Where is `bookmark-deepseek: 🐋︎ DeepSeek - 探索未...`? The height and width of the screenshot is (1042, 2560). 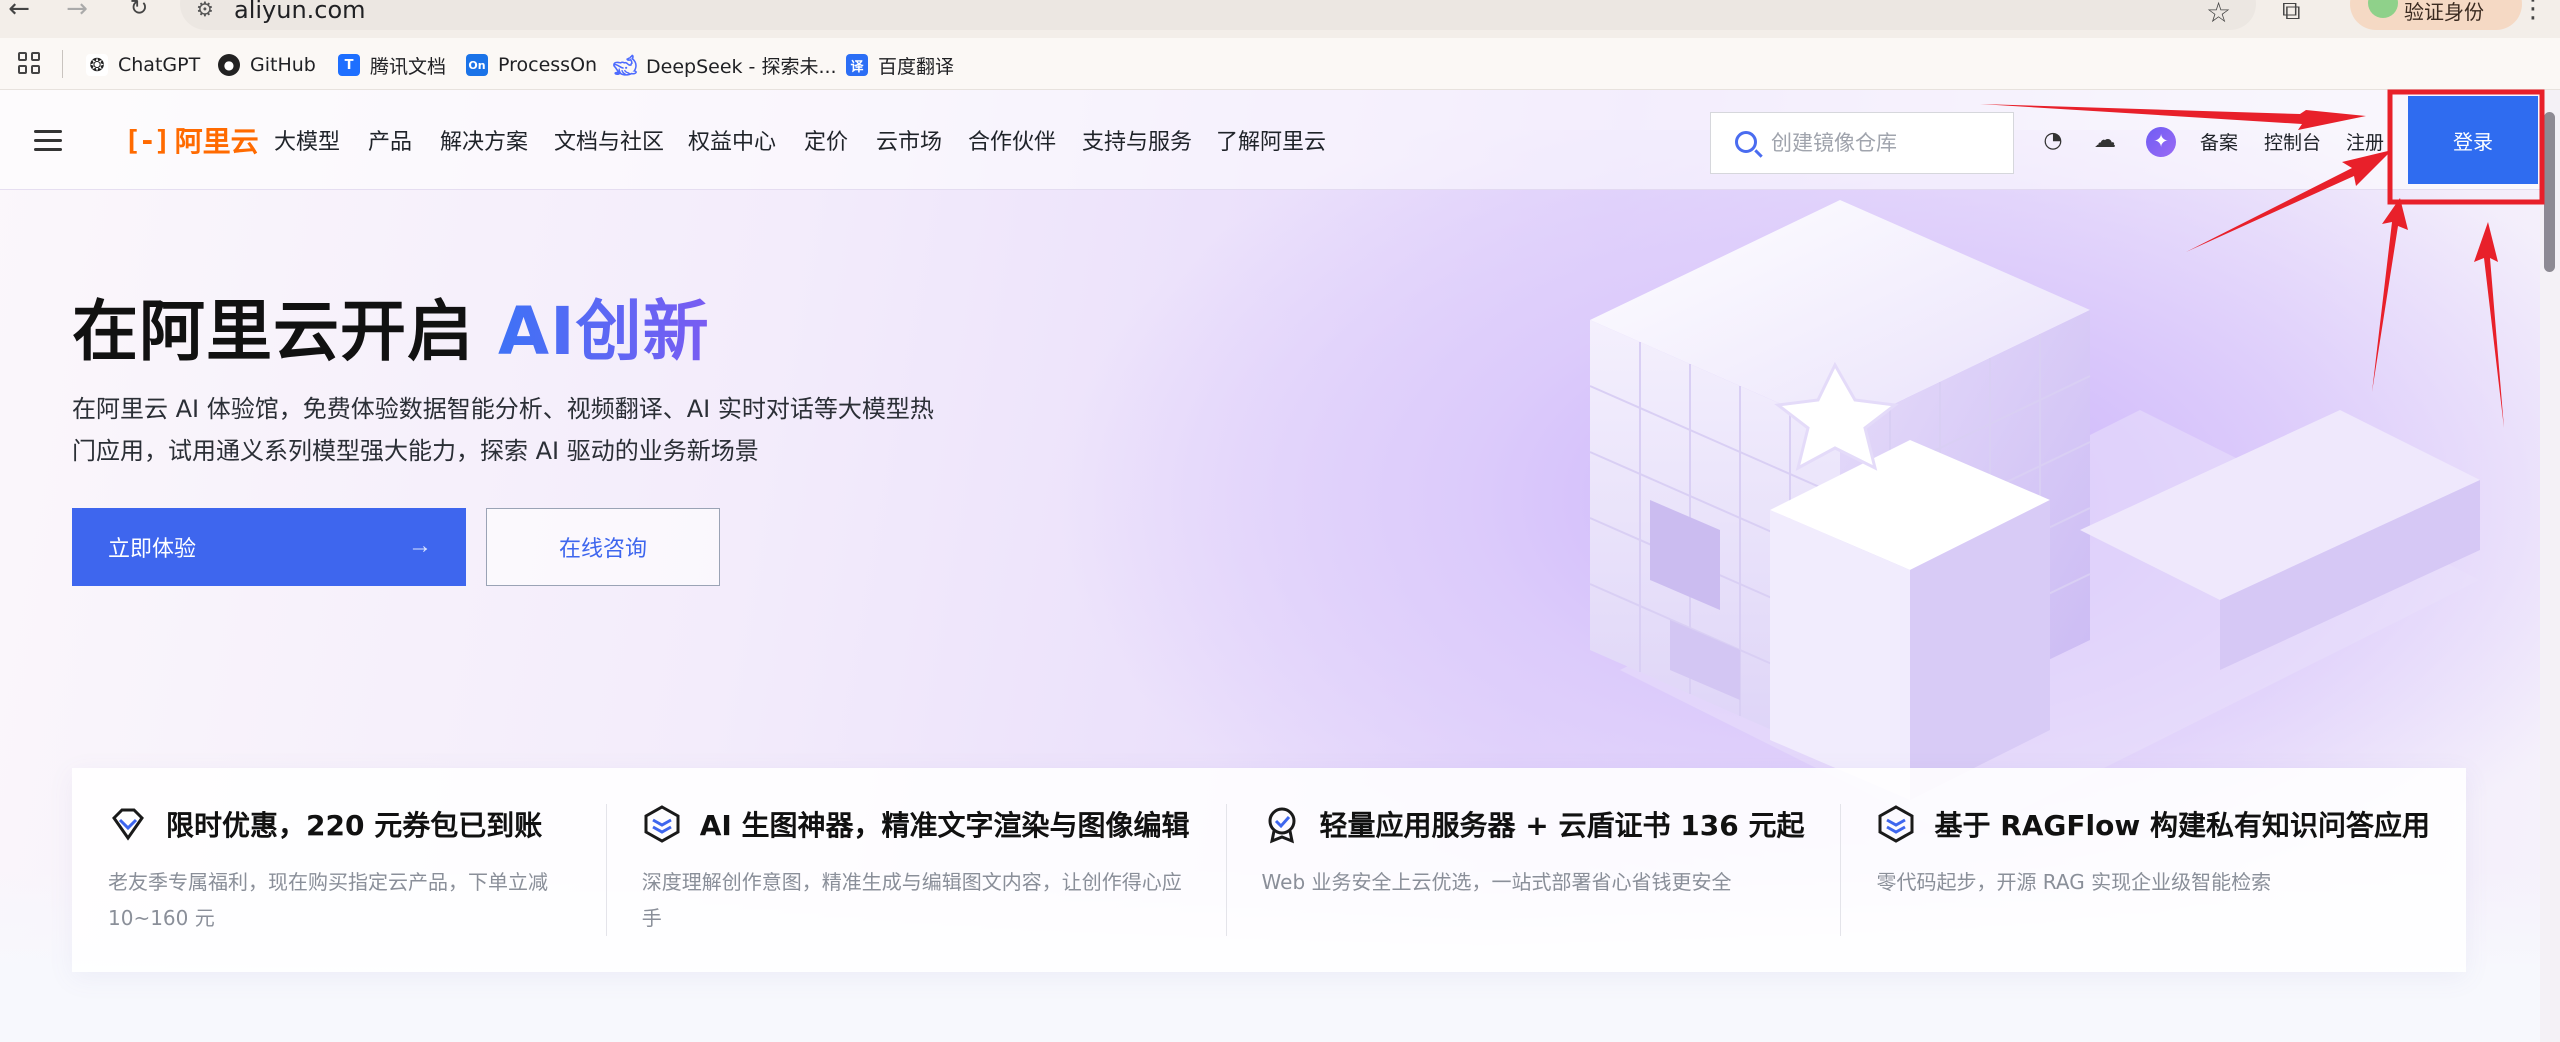 bookmark-deepseek: 🐋︎ DeepSeek - 探索未... is located at coordinates (724, 65).